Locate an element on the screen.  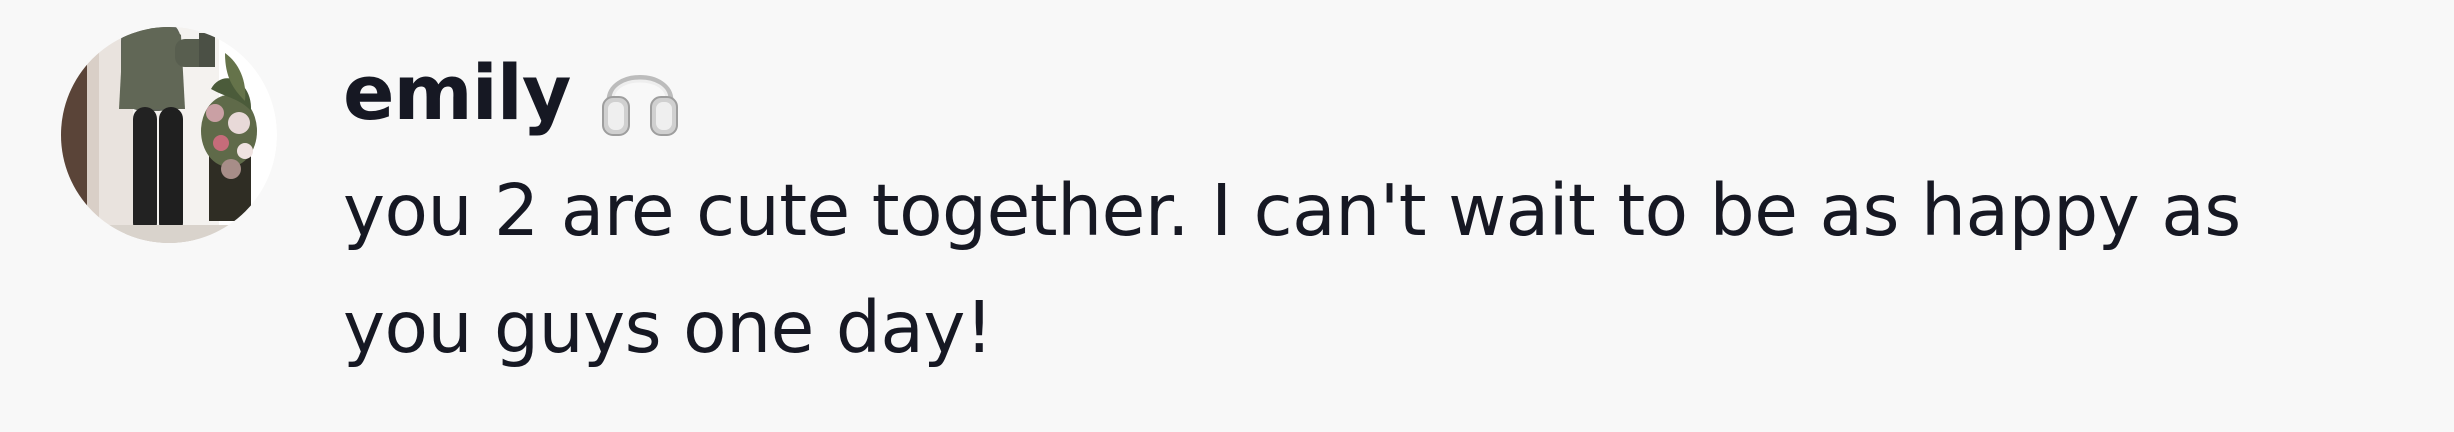
avatar is located at coordinates (169, 135).